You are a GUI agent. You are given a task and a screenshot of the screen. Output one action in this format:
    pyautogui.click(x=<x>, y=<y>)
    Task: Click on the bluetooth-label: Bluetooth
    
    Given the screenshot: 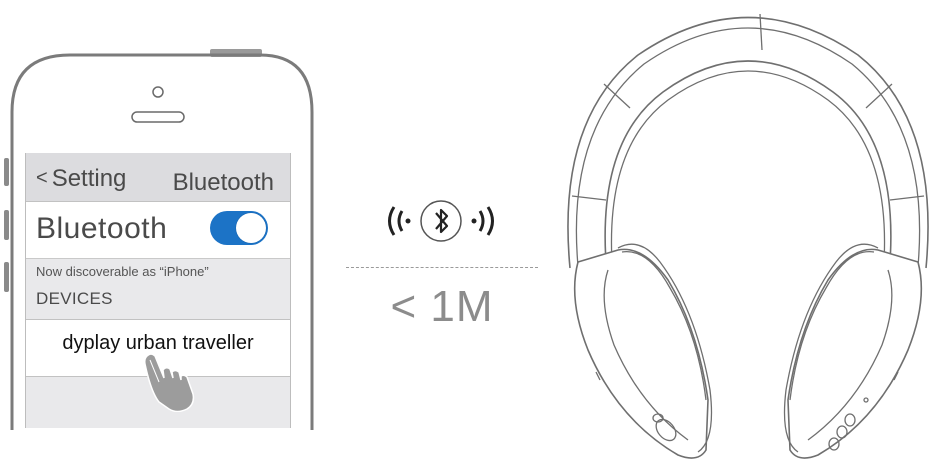 What is the action you would take?
    pyautogui.click(x=102, y=228)
    